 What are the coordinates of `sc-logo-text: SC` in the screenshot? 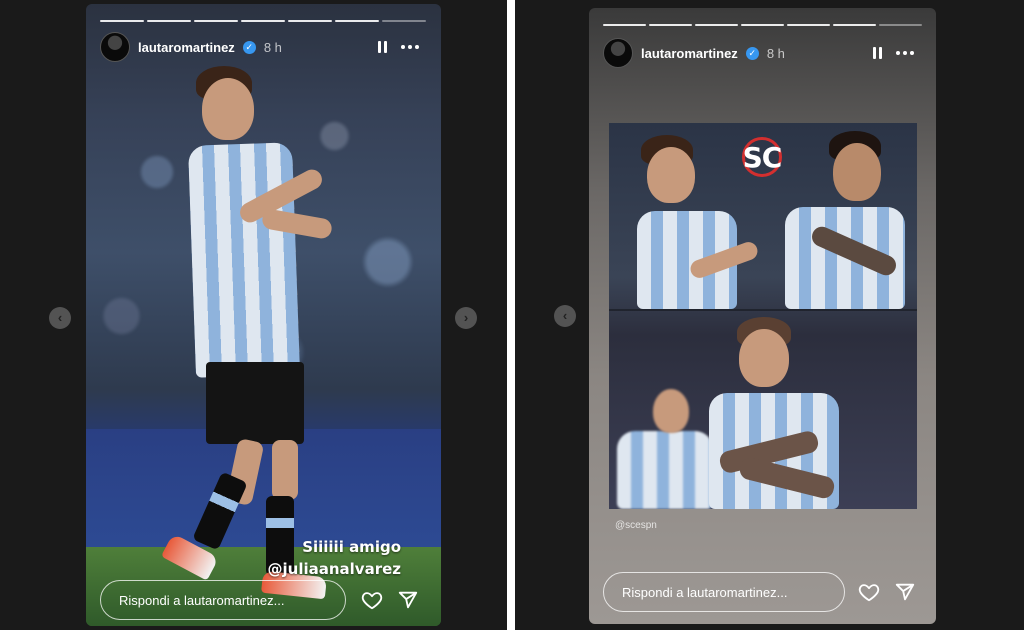 It's located at (762, 157).